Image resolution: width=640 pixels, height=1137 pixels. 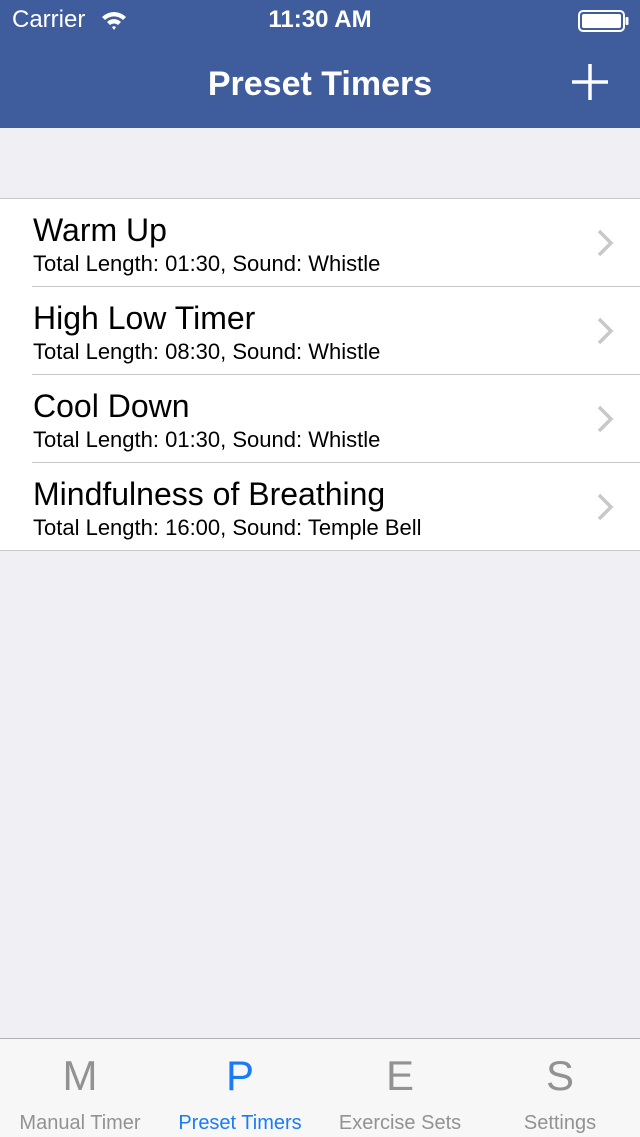 I want to click on timer-details: Total Length: 08:30, Sound: Whistle, so click(x=207, y=351).